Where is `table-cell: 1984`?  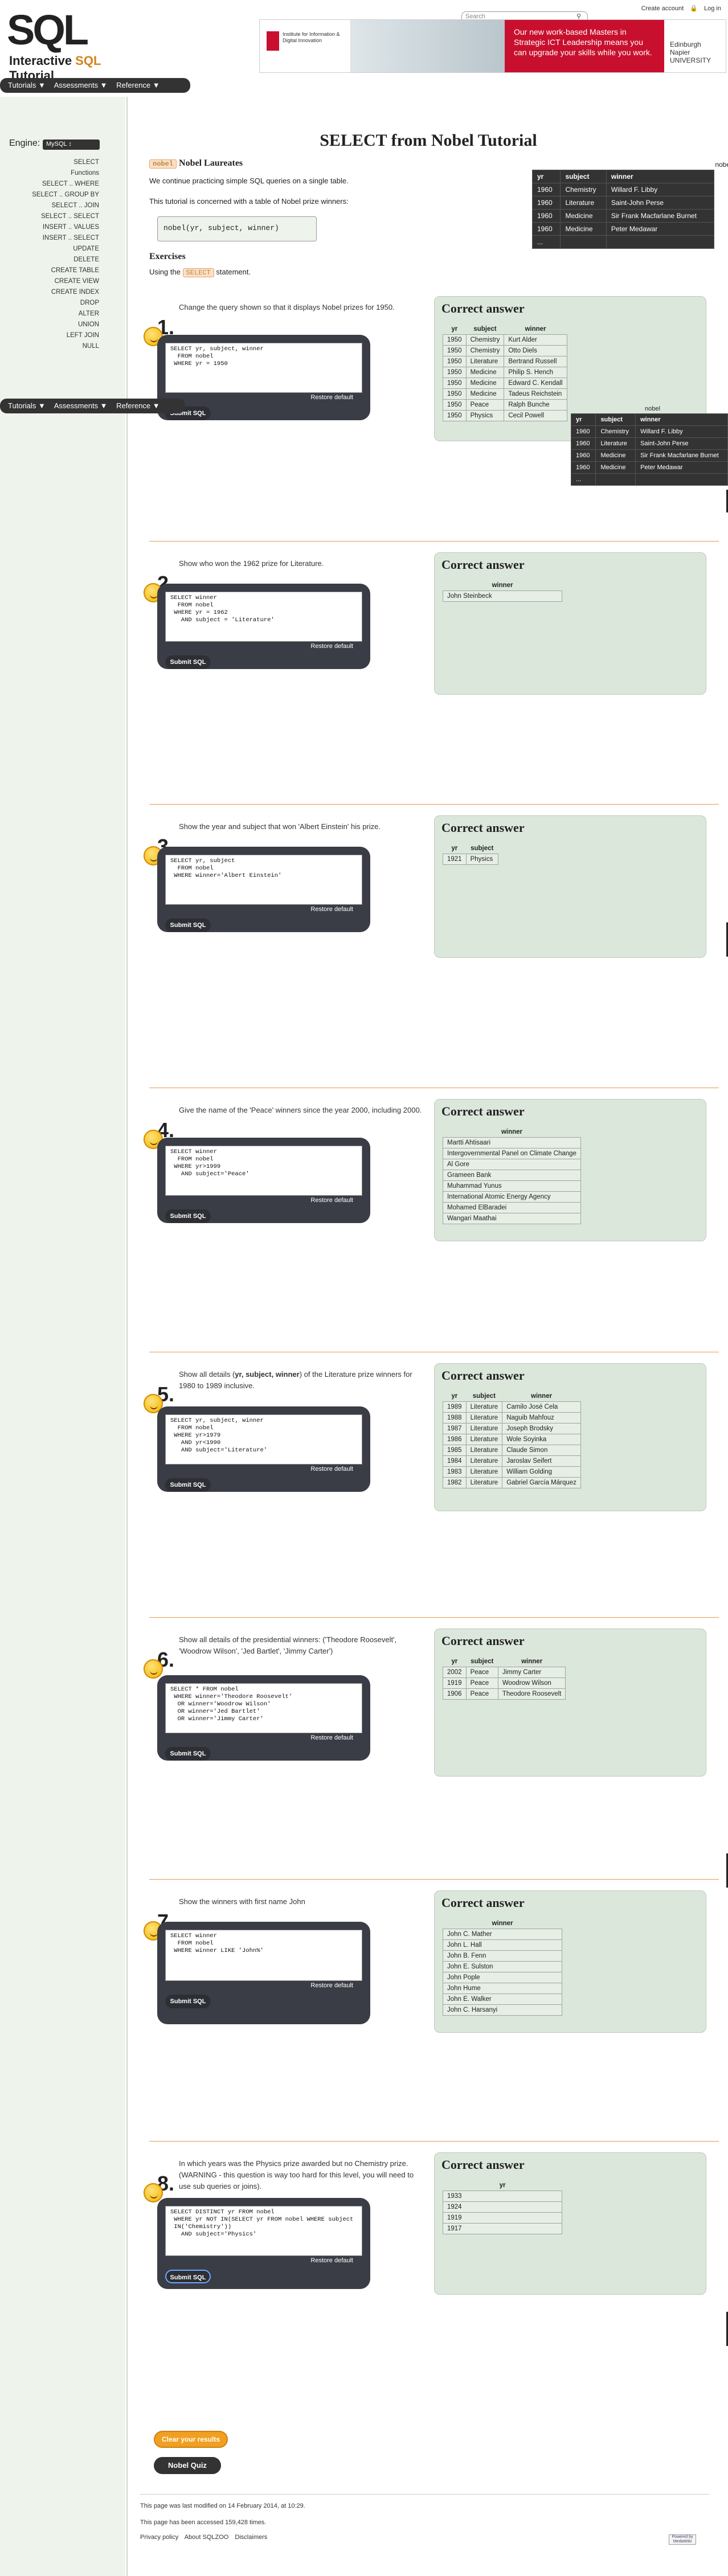 table-cell: 1984 is located at coordinates (455, 1461).